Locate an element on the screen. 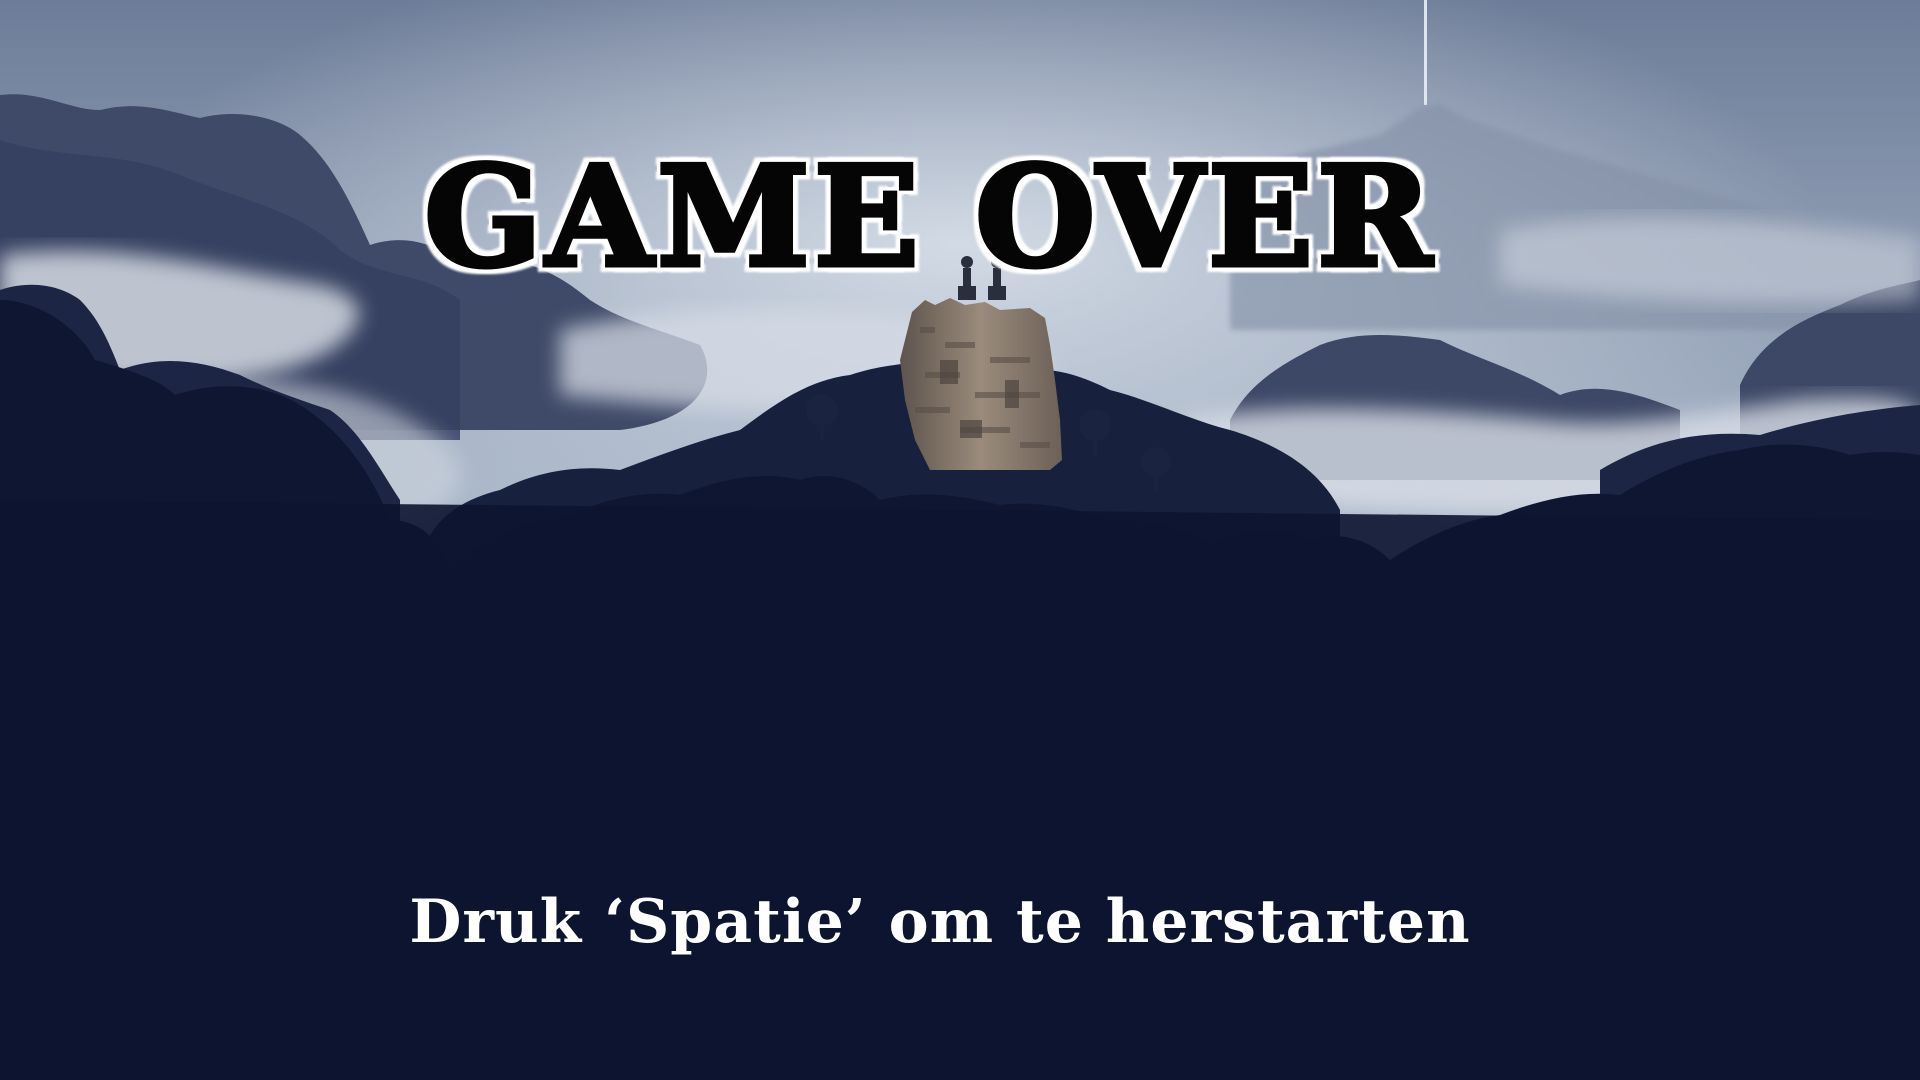 Image resolution: width=1920 pixels, height=1080 pixels. restart-hint: Druk ‘Spatie’ om te herstarten is located at coordinates (940, 922).